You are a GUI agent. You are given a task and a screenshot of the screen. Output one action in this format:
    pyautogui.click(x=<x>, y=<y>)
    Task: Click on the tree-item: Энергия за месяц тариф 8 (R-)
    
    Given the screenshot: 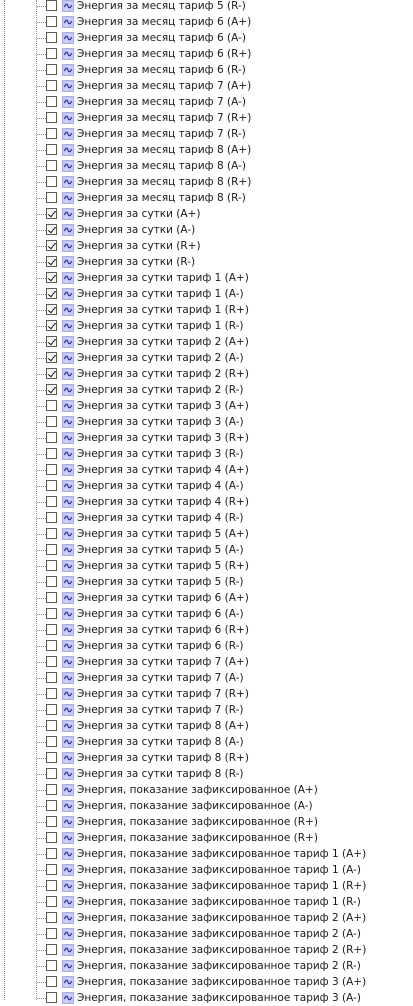 What is the action you would take?
    pyautogui.click(x=206, y=198)
    